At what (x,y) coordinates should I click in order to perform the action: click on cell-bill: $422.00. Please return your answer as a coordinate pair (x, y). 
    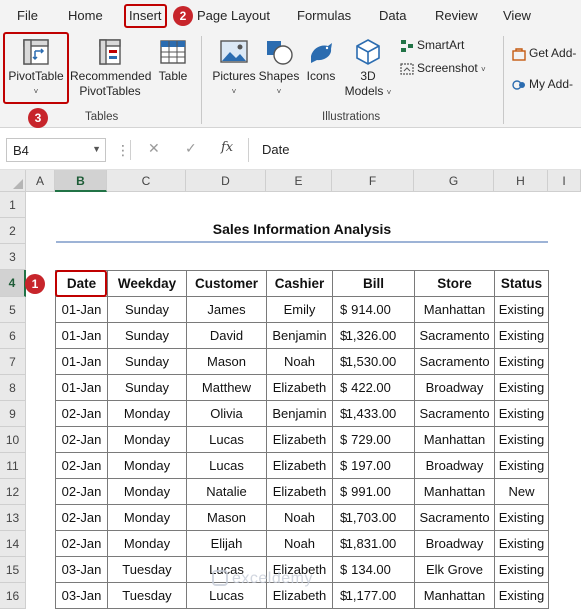
    Looking at the image, I should click on (373, 387).